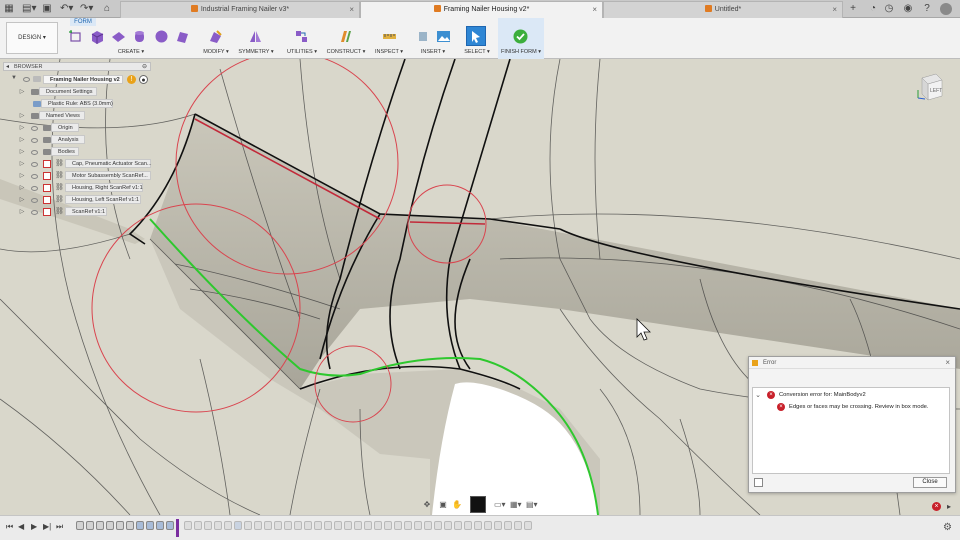  Describe the element at coordinates (29, 9) in the screenshot. I see `file-menu-icon: ▤▾` at that location.